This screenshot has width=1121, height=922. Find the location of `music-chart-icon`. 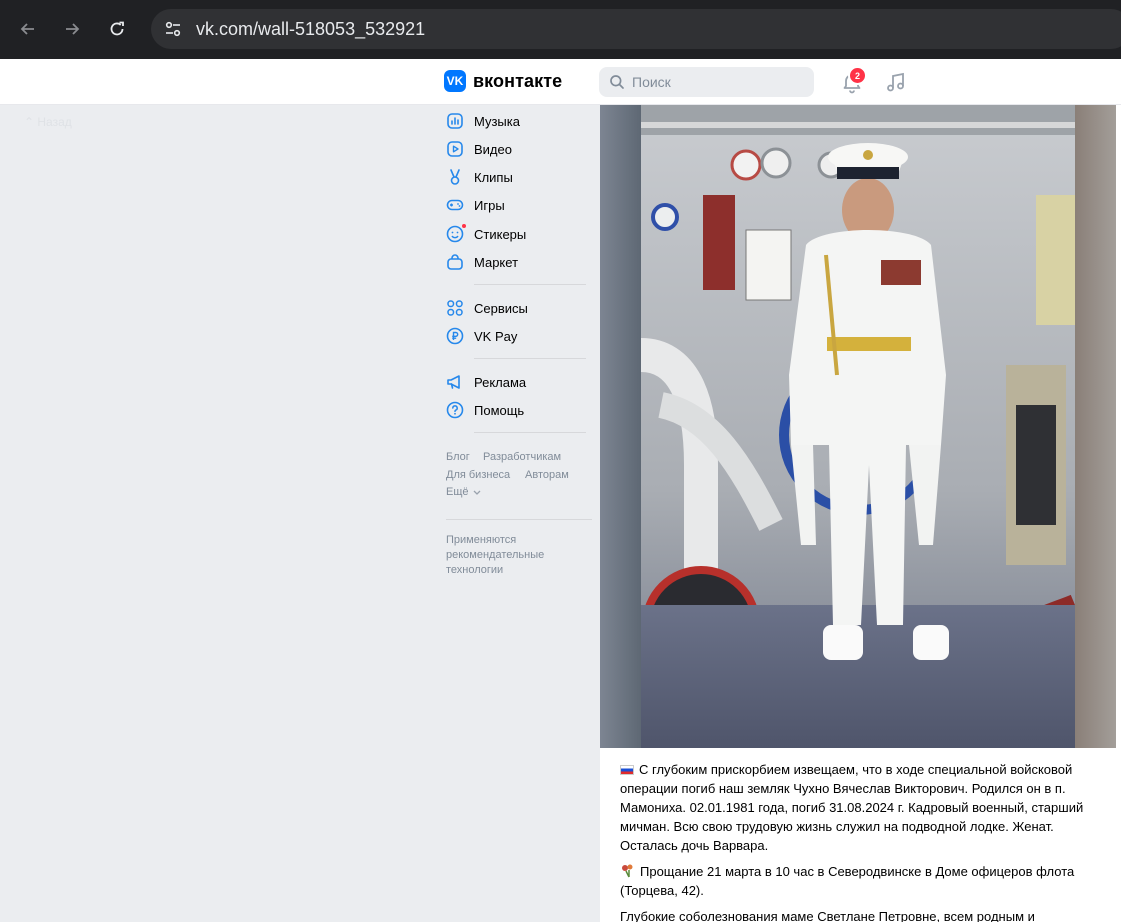

music-chart-icon is located at coordinates (455, 121).